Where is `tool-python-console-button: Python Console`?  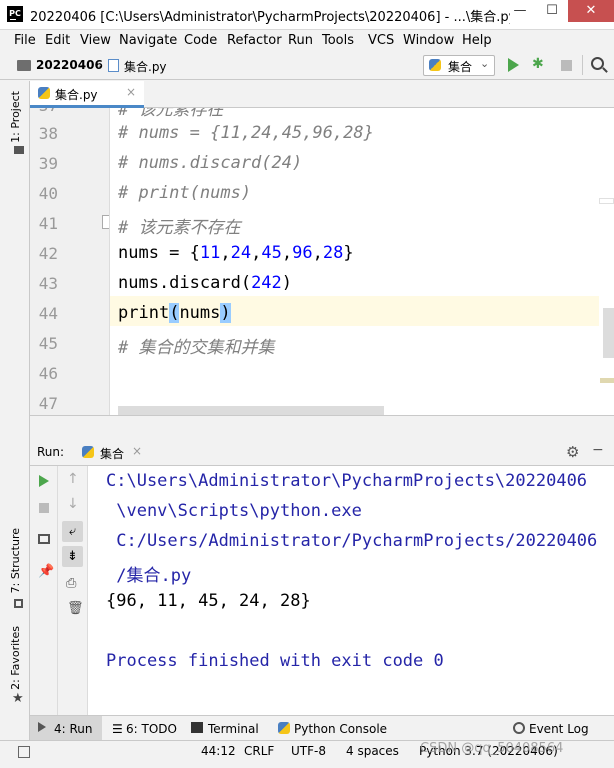
tool-python-console-button: Python Console is located at coordinates (340, 729).